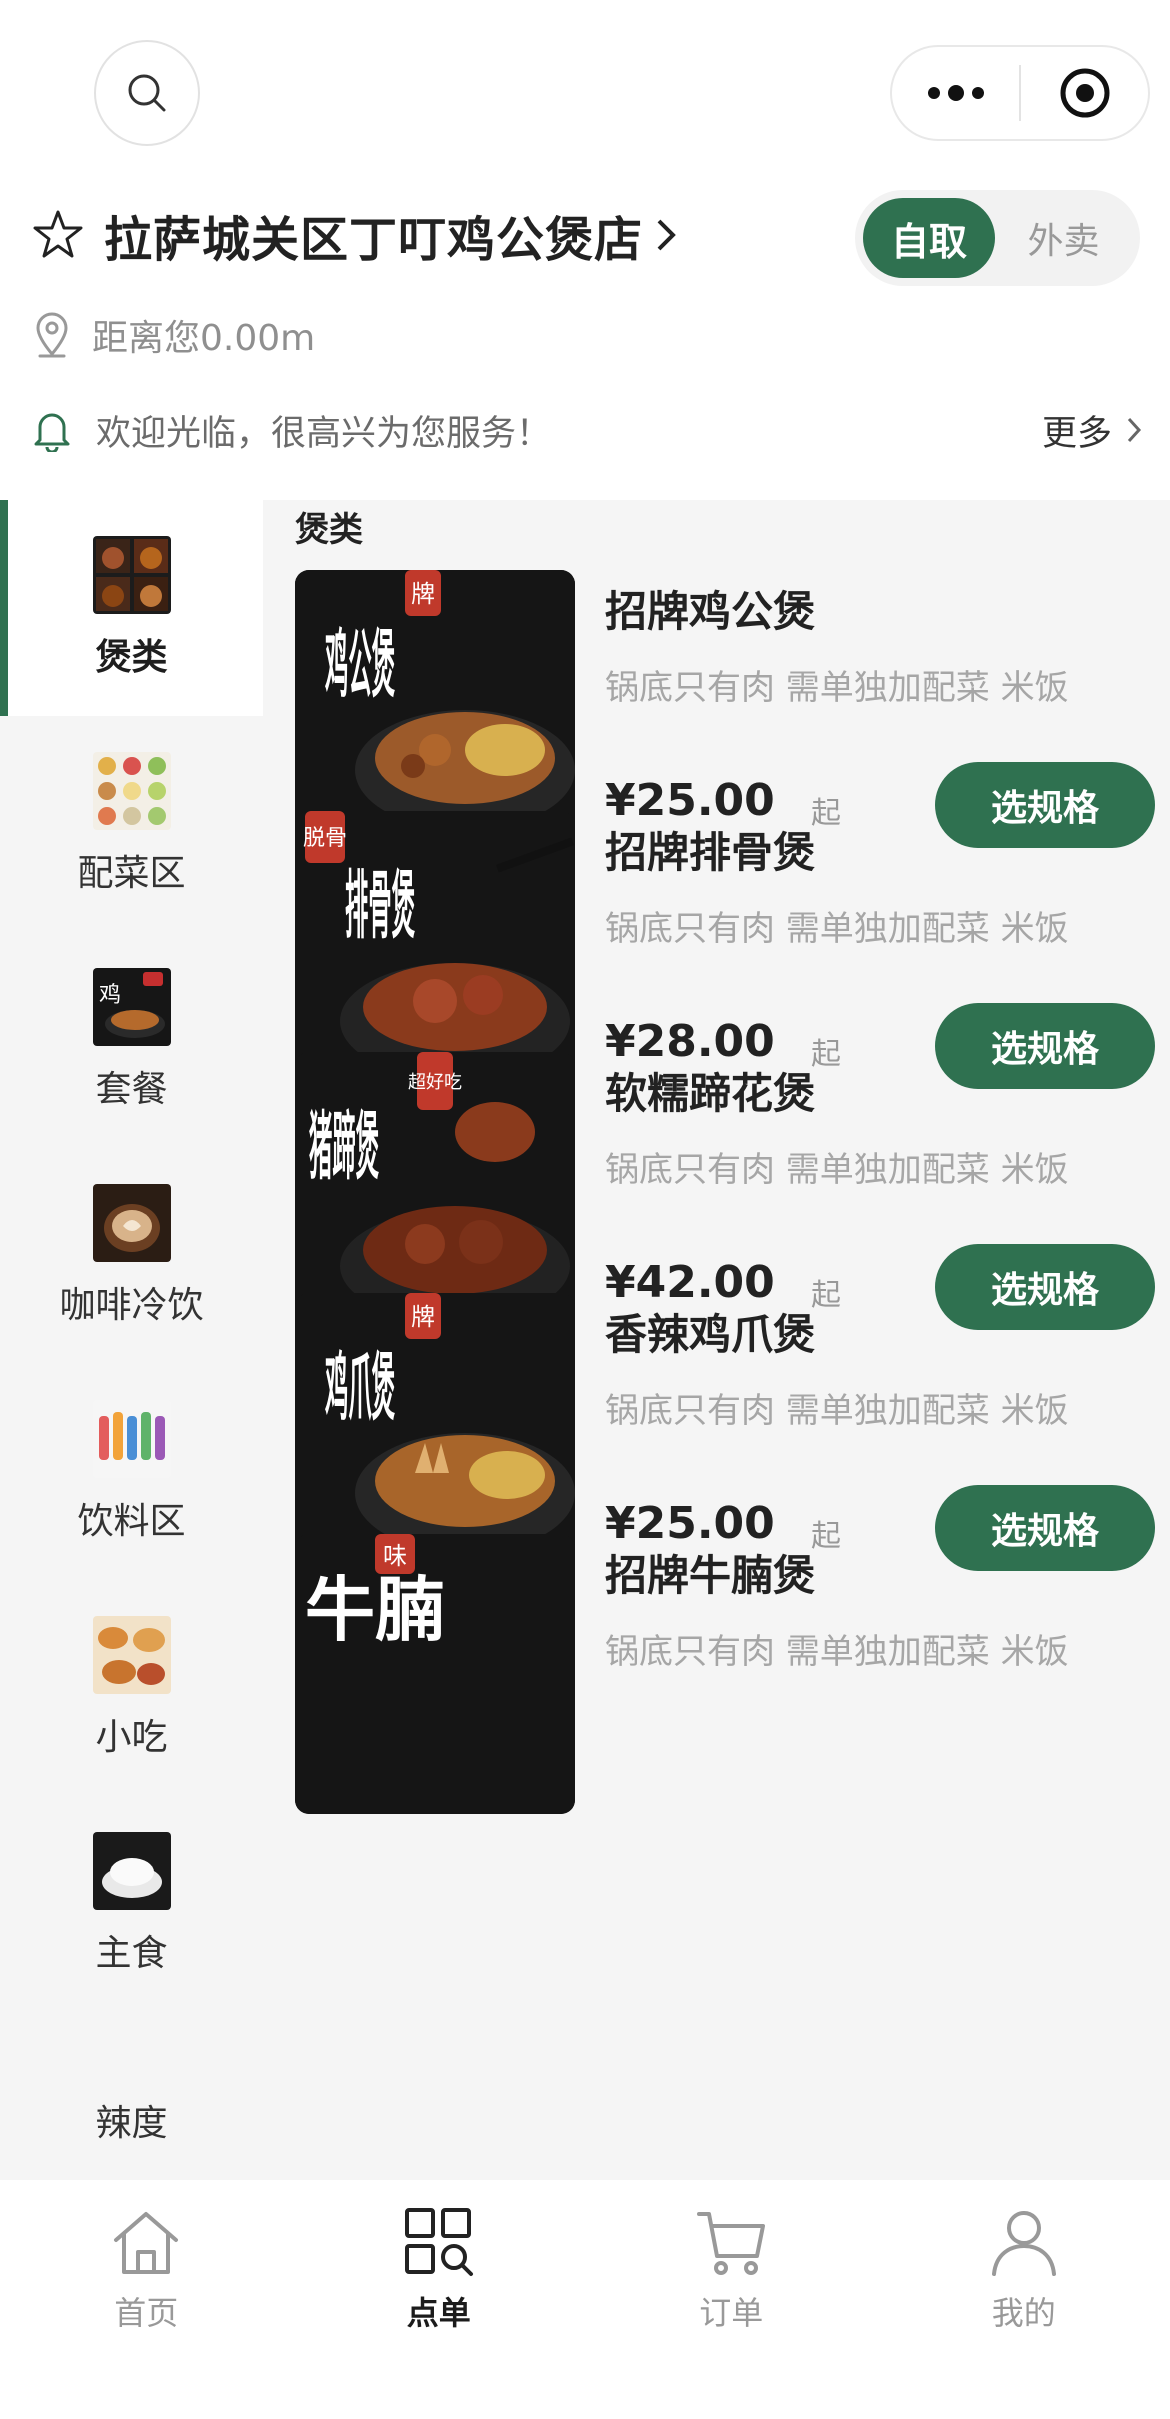 The height and width of the screenshot is (2419, 1170). I want to click on sidebar-item-label: 辣度, so click(131, 2123).